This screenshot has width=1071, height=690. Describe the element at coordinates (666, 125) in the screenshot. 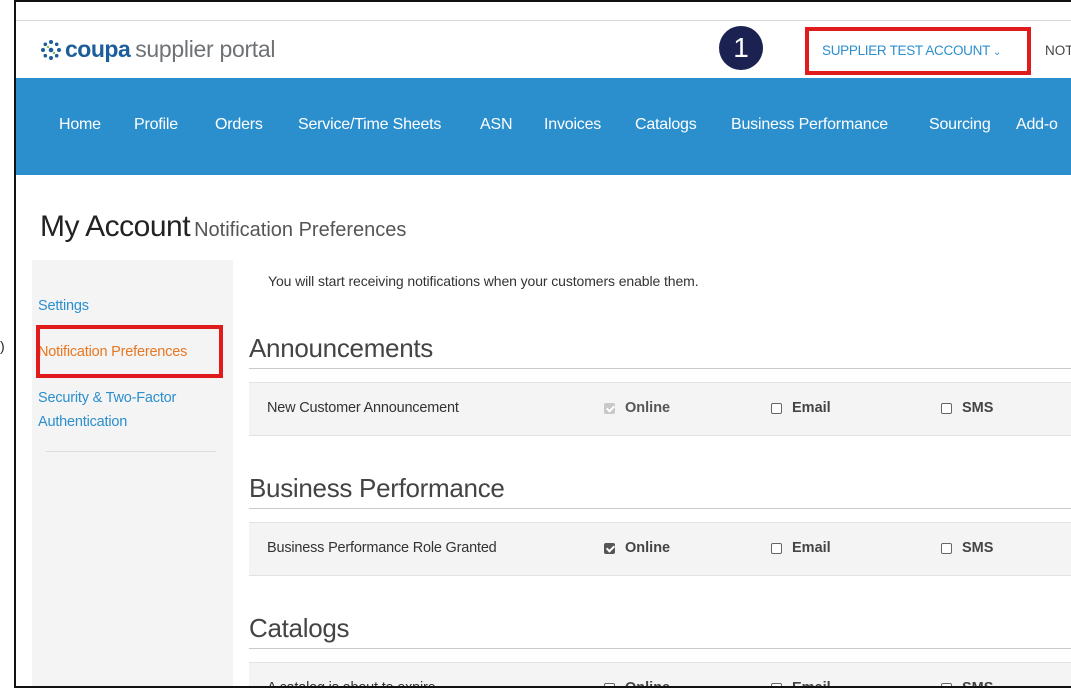

I see `nav-catalogs: Catalogs` at that location.